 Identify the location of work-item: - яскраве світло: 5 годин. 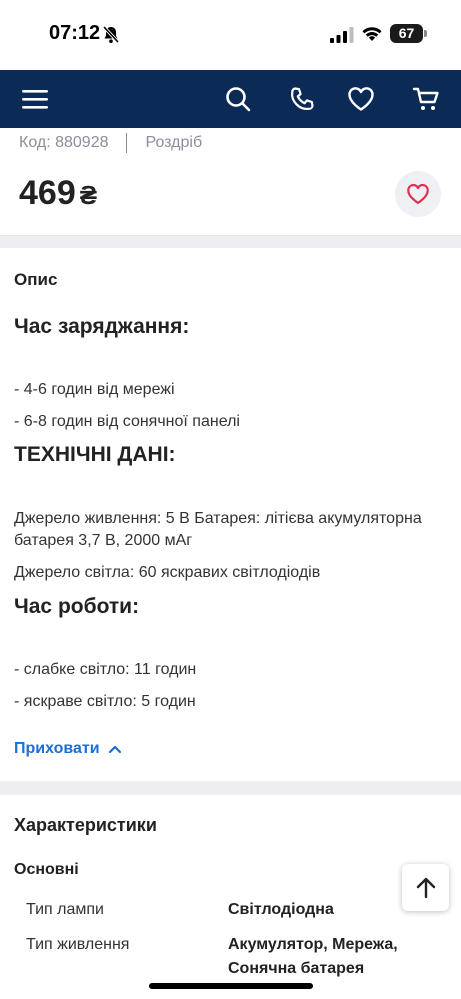
(105, 701).